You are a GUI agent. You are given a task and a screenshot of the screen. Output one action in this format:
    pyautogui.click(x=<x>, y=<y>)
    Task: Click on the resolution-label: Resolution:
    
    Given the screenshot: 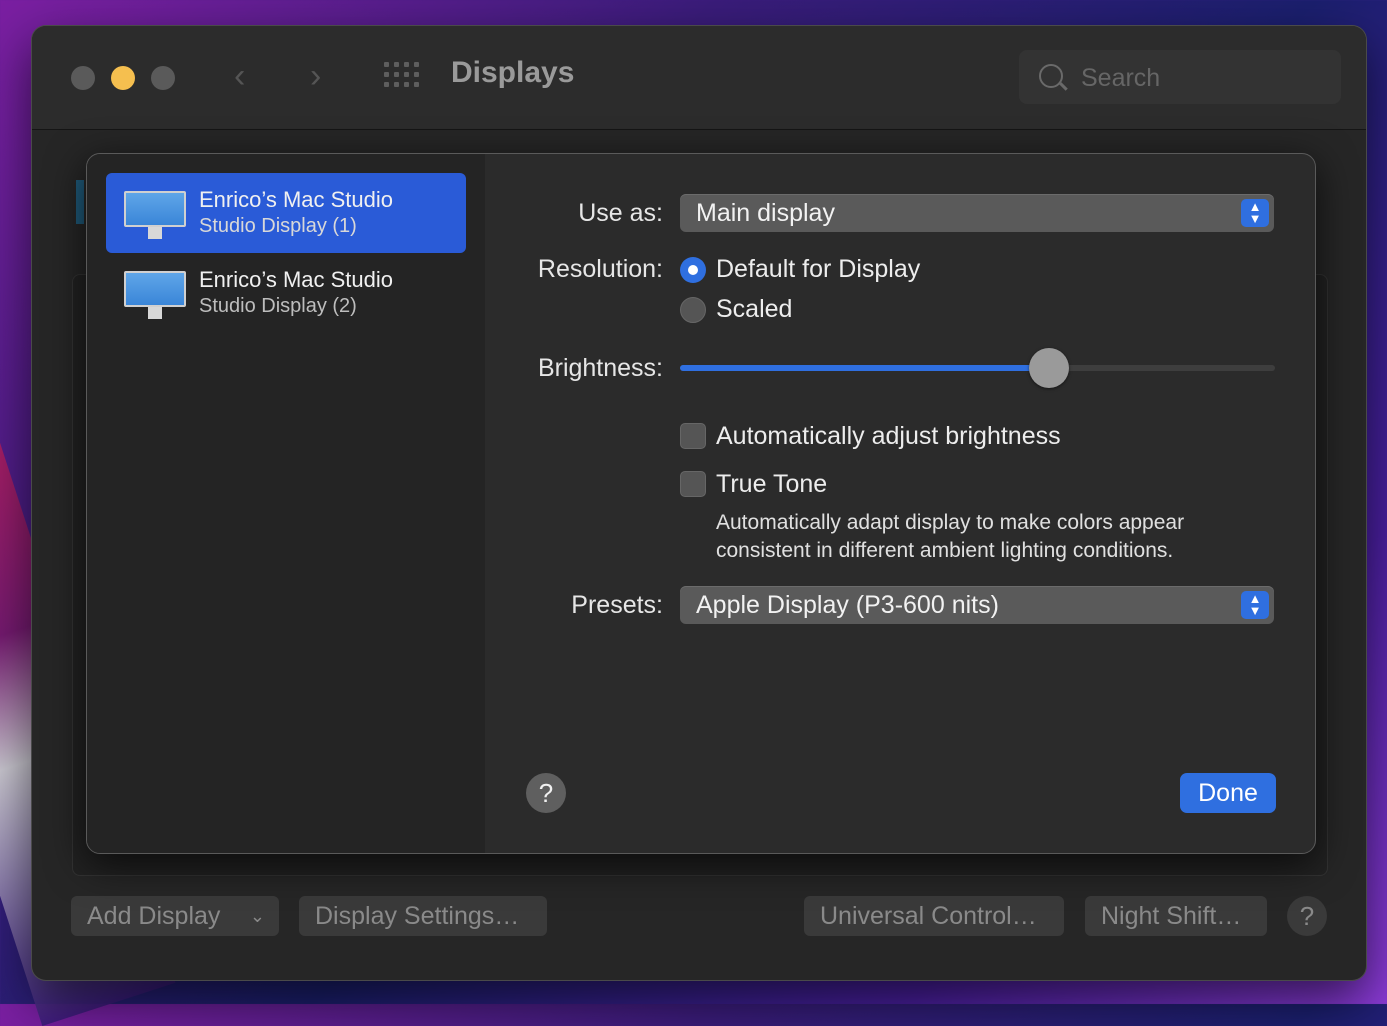 What is the action you would take?
    pyautogui.click(x=600, y=269)
    